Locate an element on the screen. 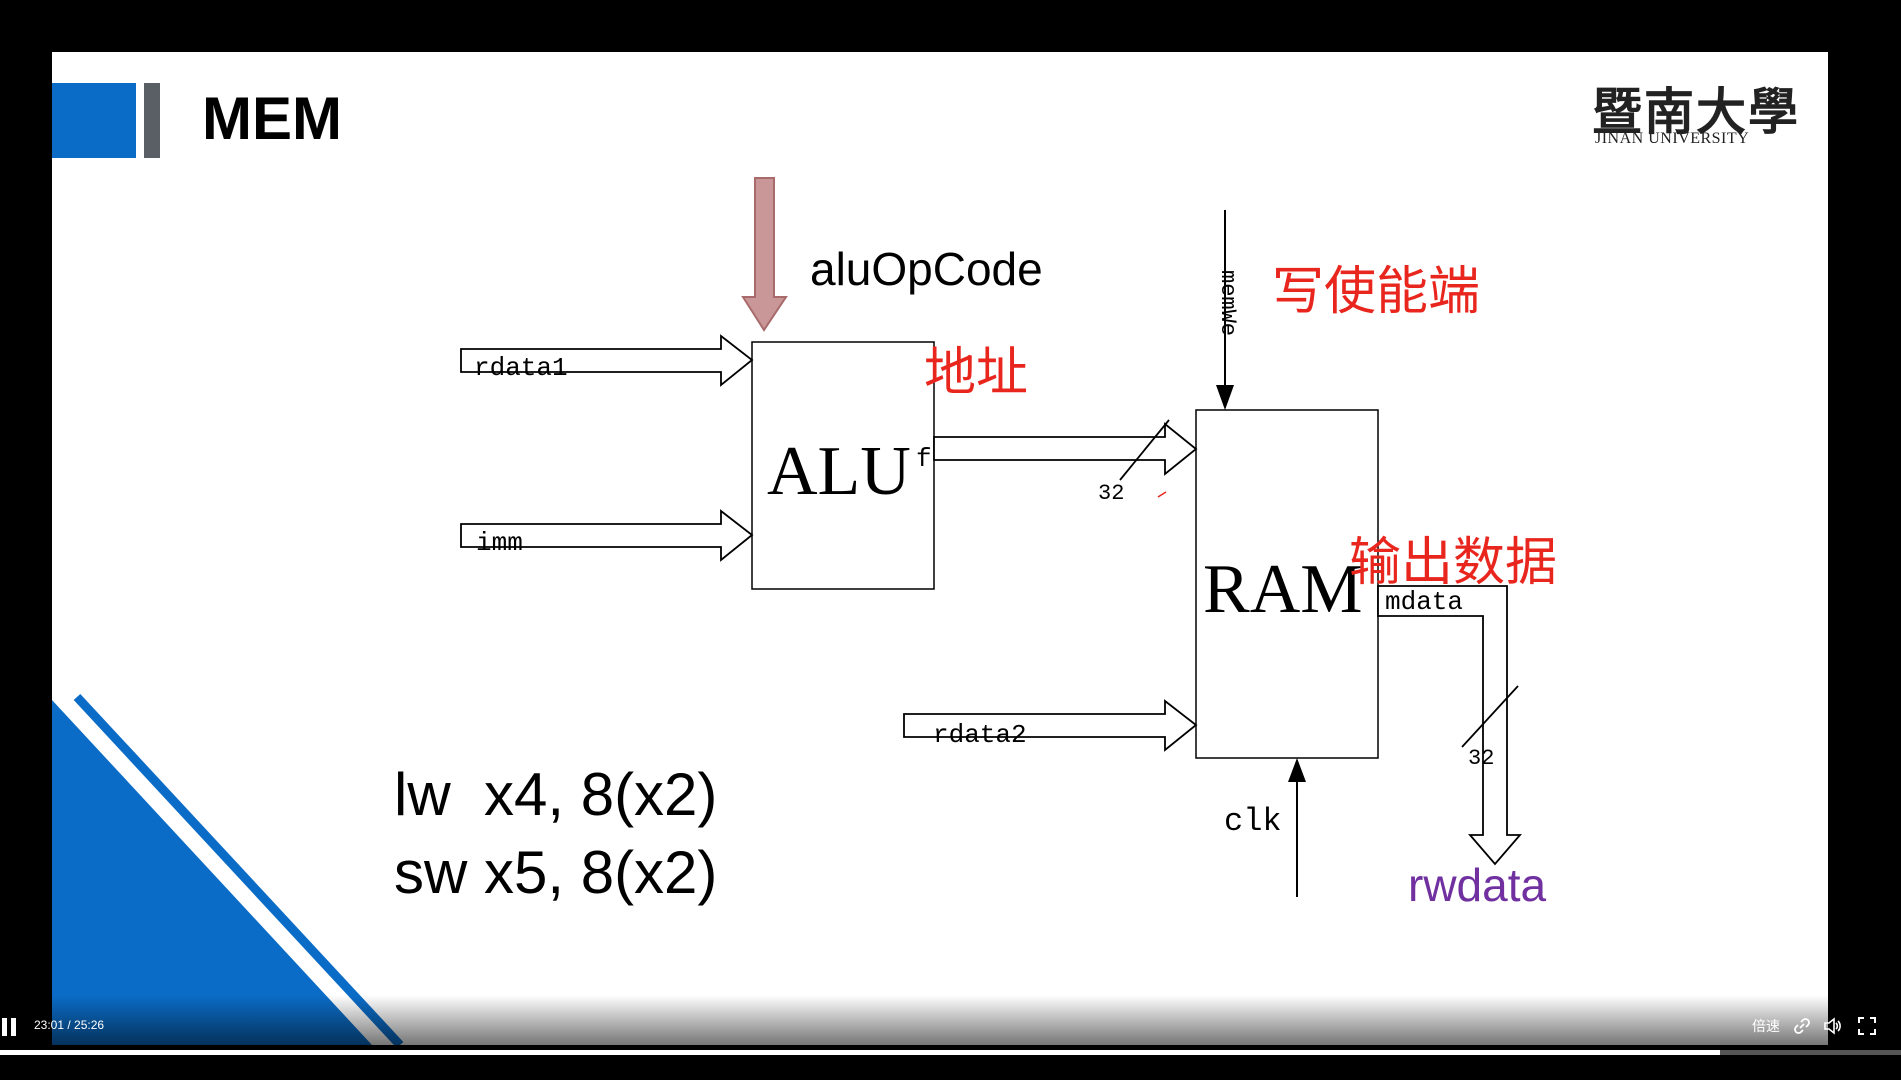 This screenshot has width=1901, height=1080. volume-icon is located at coordinates (1833, 1026).